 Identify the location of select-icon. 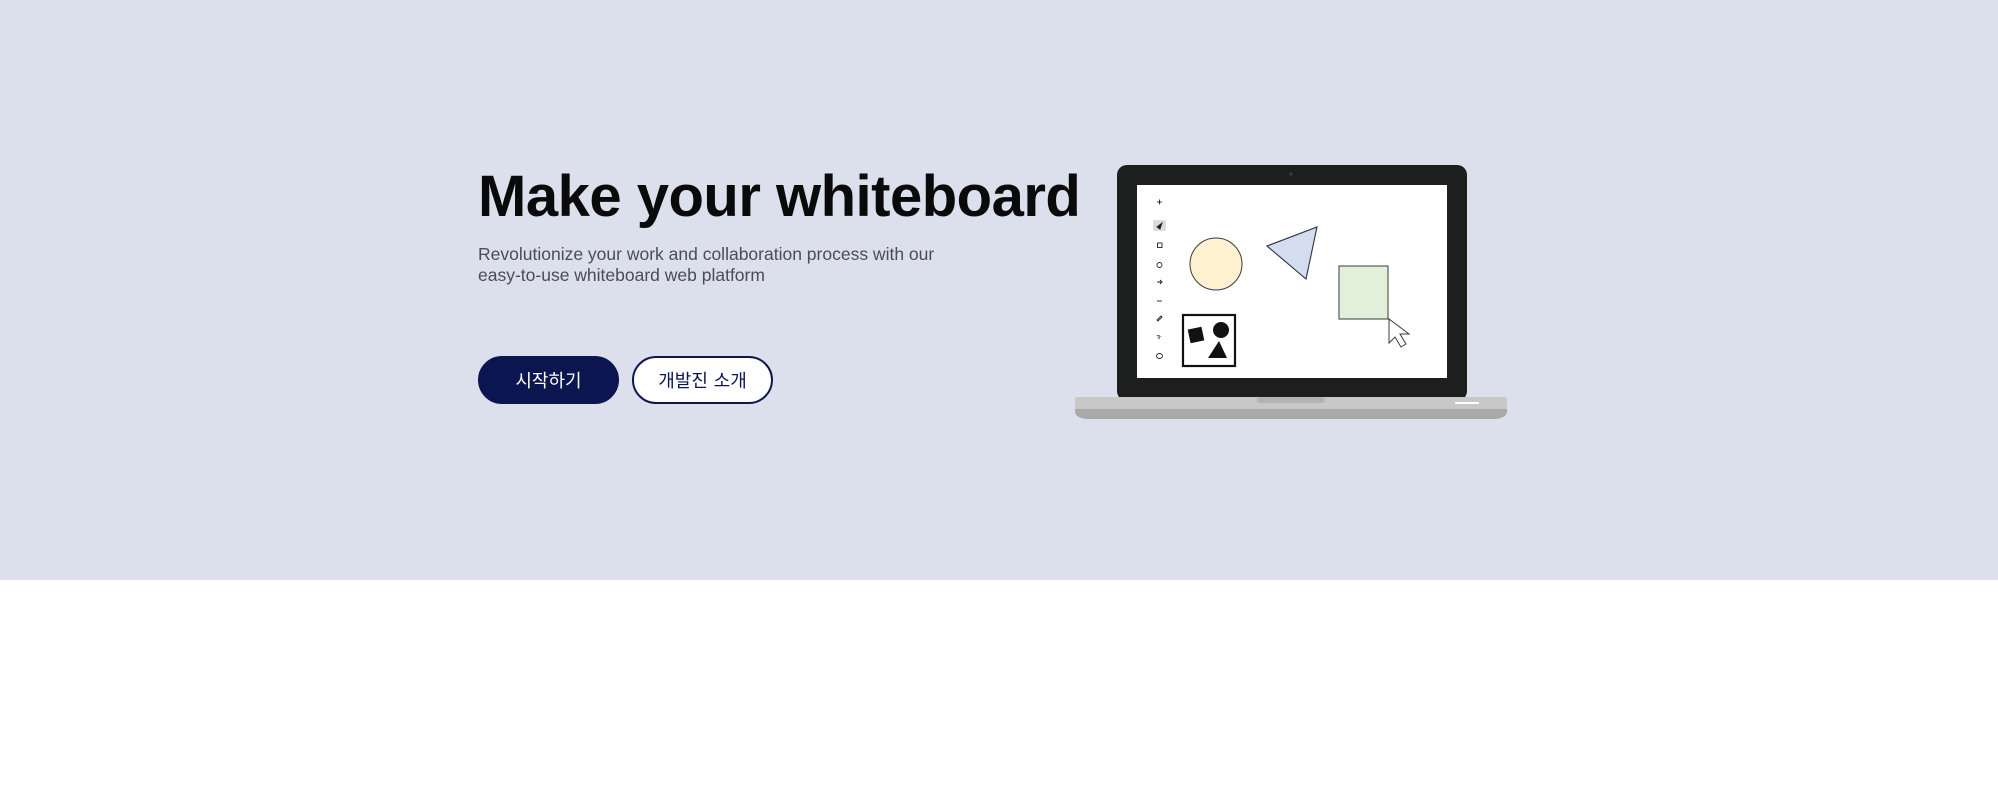
(1159, 225).